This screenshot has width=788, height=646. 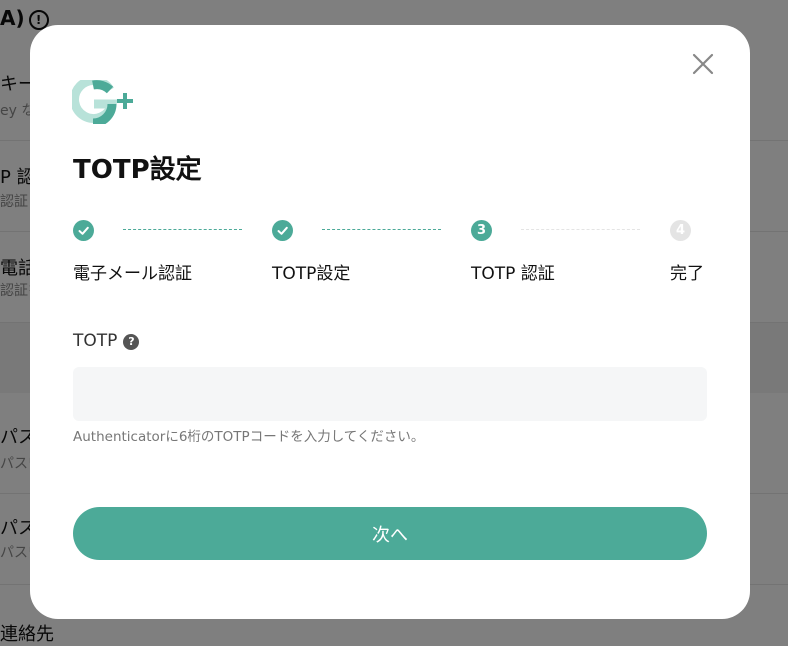 I want to click on next-button: 次へ, so click(x=390, y=533).